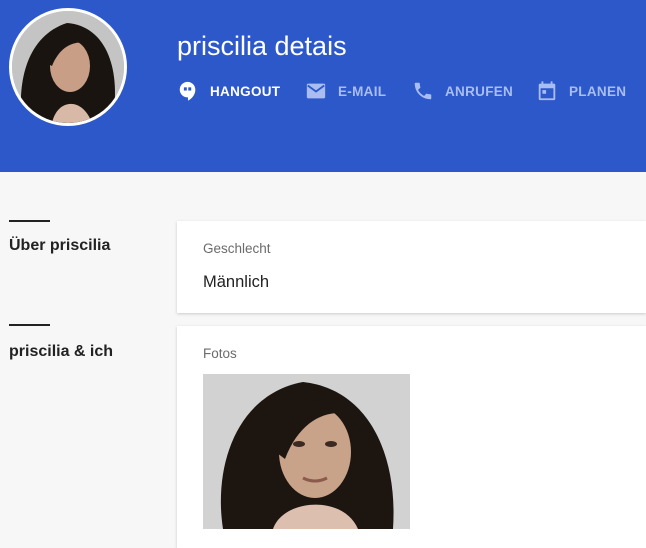 Image resolution: width=646 pixels, height=548 pixels. Describe the element at coordinates (61, 351) in the screenshot. I see `you-and-heading: priscilia & ich` at that location.